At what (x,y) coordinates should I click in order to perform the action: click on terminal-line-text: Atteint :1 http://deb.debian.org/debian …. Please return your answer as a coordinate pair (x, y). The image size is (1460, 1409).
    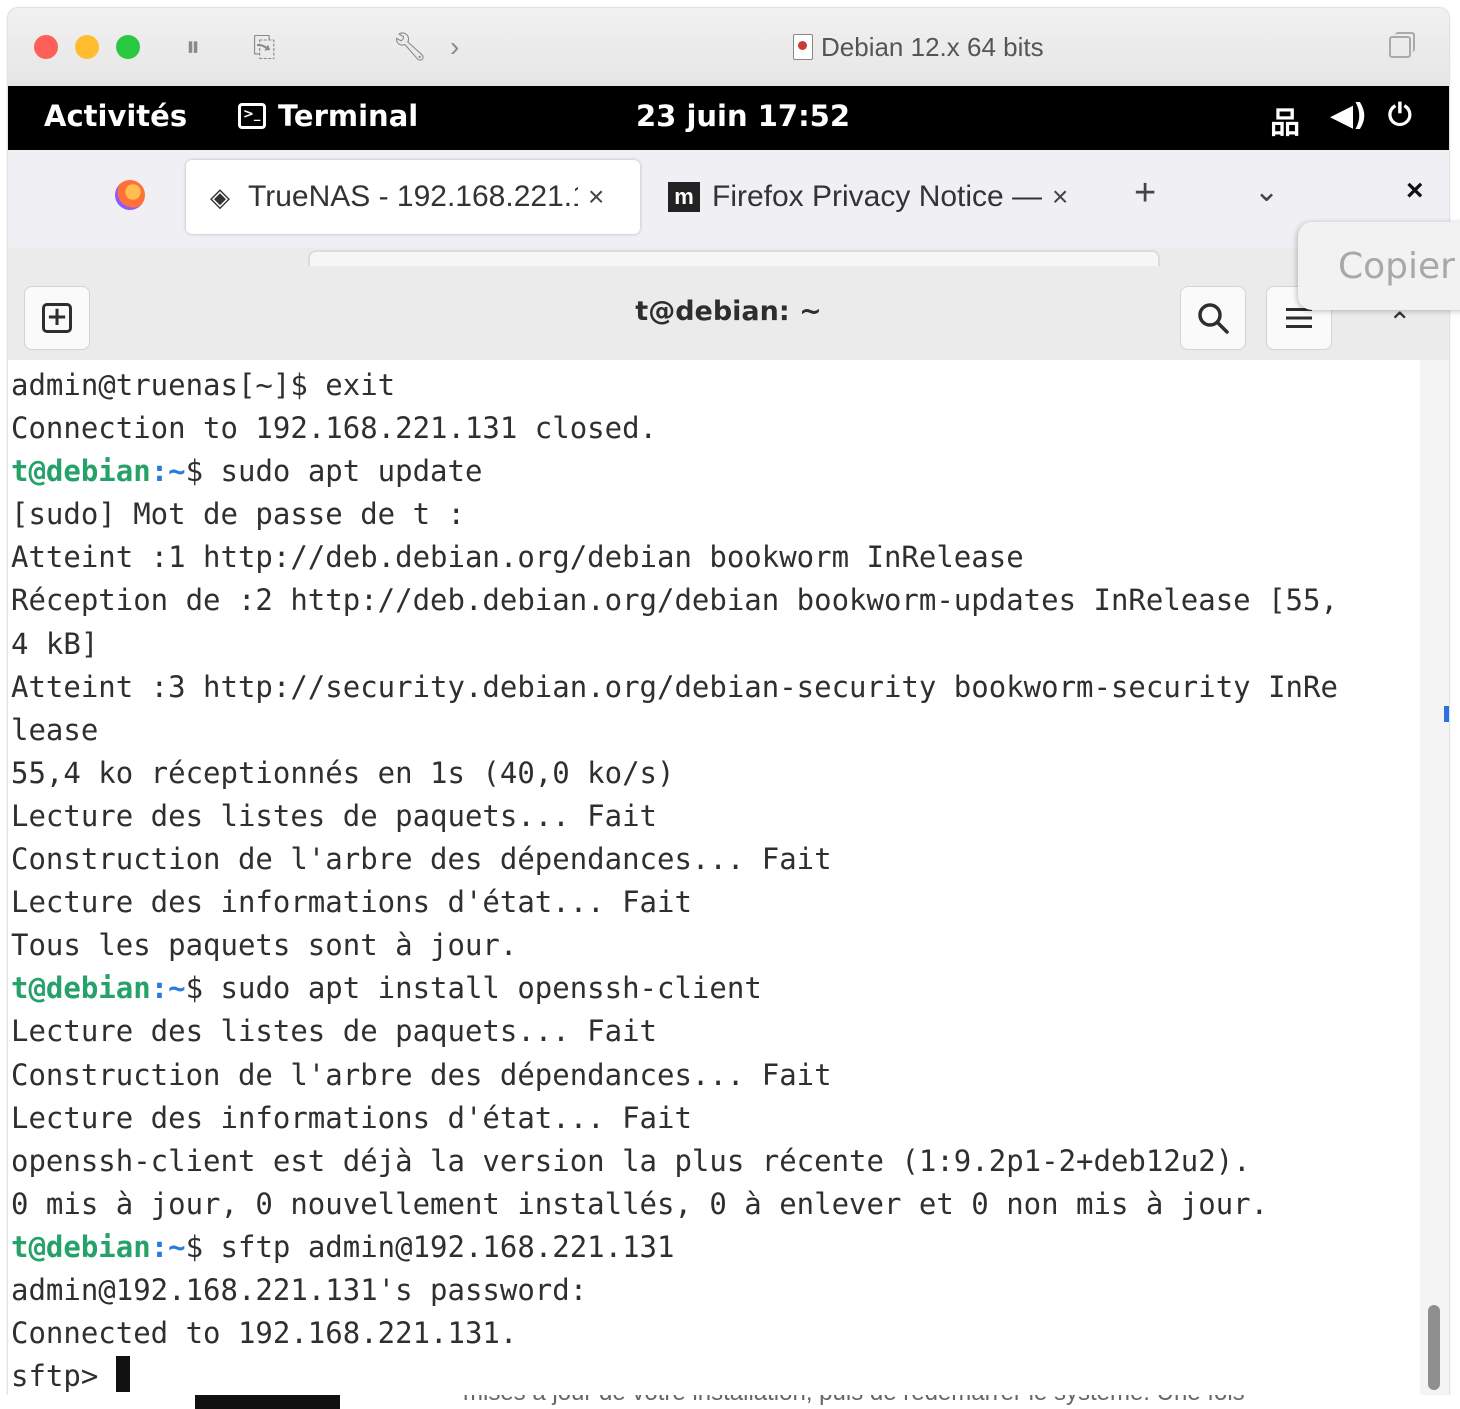
    Looking at the image, I should click on (517, 557).